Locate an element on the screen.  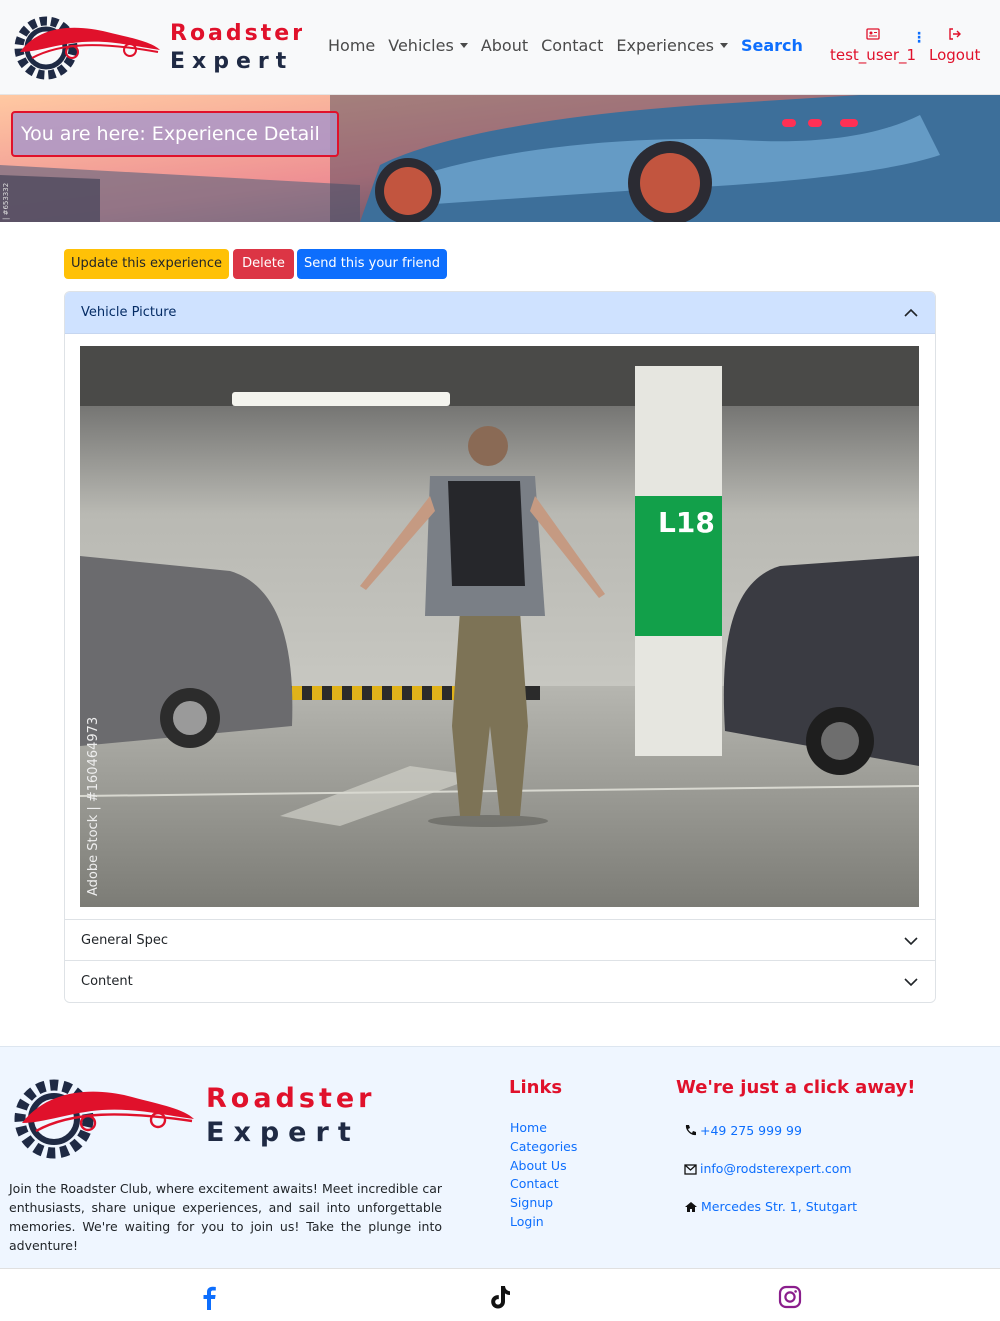
social-bar is located at coordinates (500, 1294).